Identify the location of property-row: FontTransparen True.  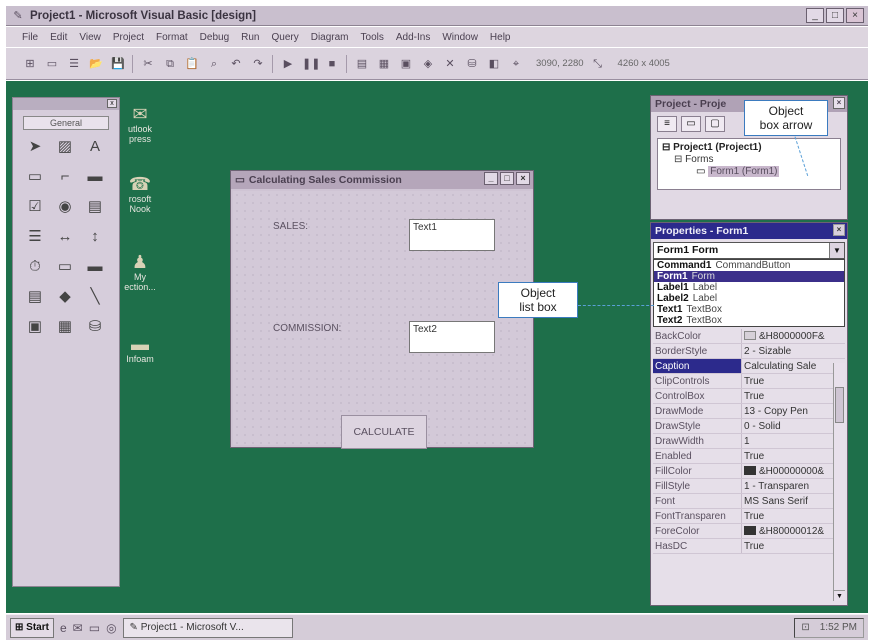
(749, 516).